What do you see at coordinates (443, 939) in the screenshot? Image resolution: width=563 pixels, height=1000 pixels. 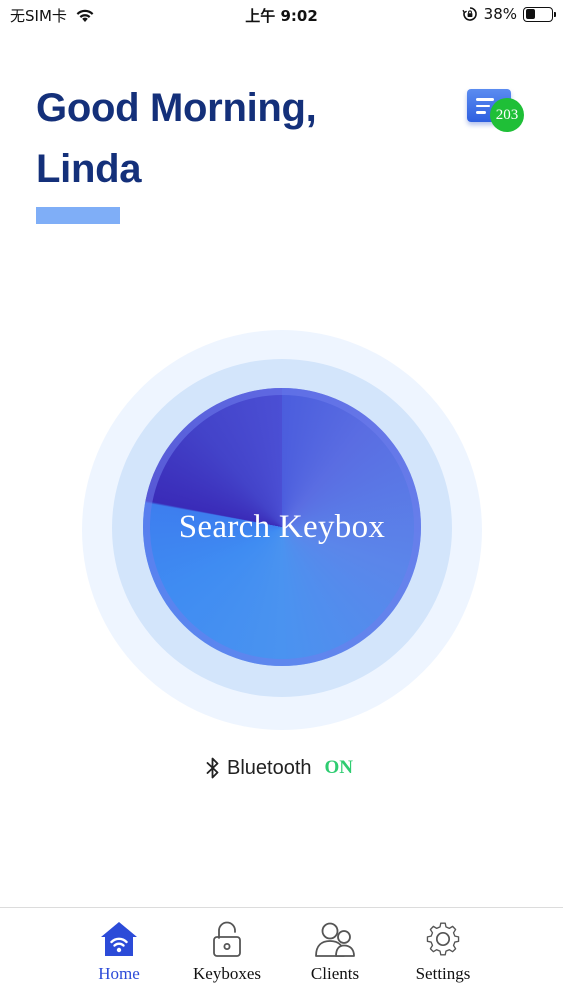 I see `gear-icon` at bounding box center [443, 939].